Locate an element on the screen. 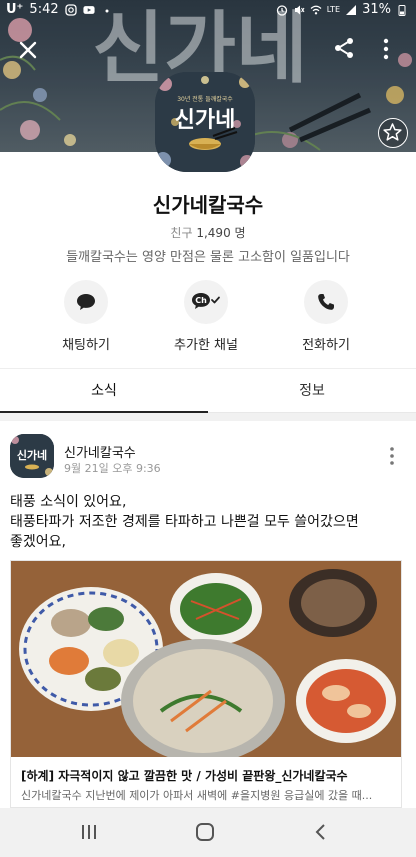 Image resolution: width=416 pixels, height=857 pixels. share-button is located at coordinates (344, 48).